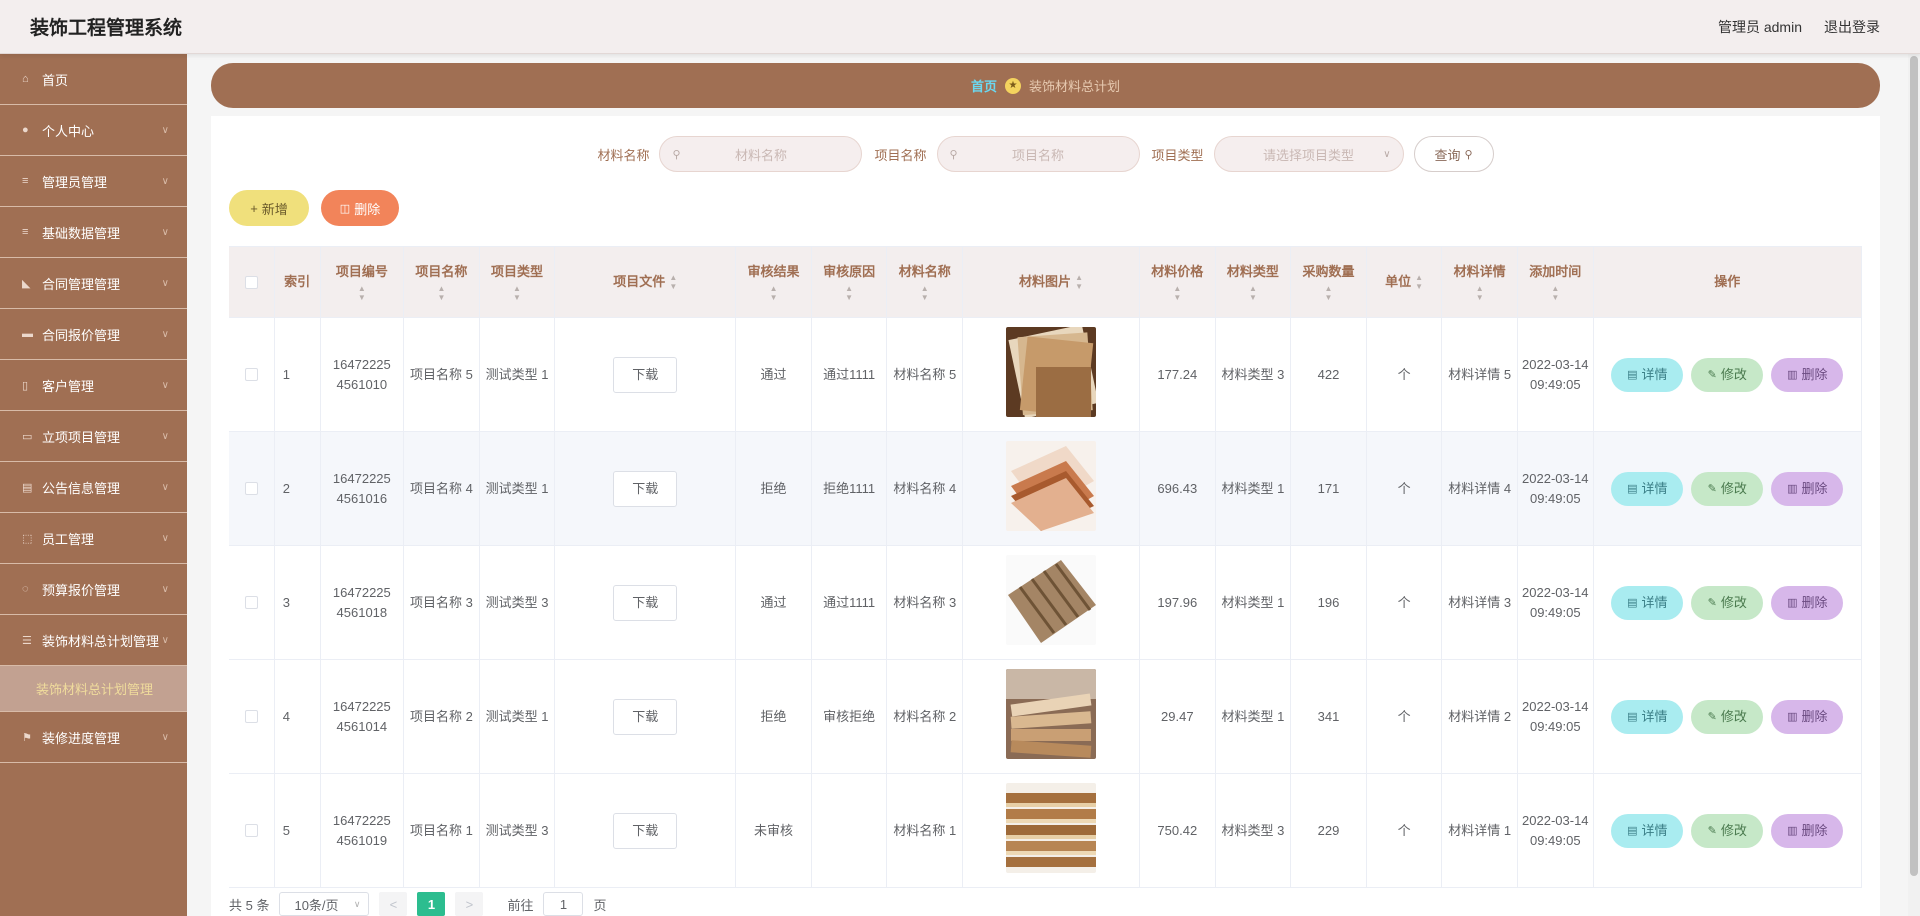 Image resolution: width=1920 pixels, height=916 pixels. Describe the element at coordinates (442, 374) in the screenshot. I see `table-cell: 项目名称 5` at that location.